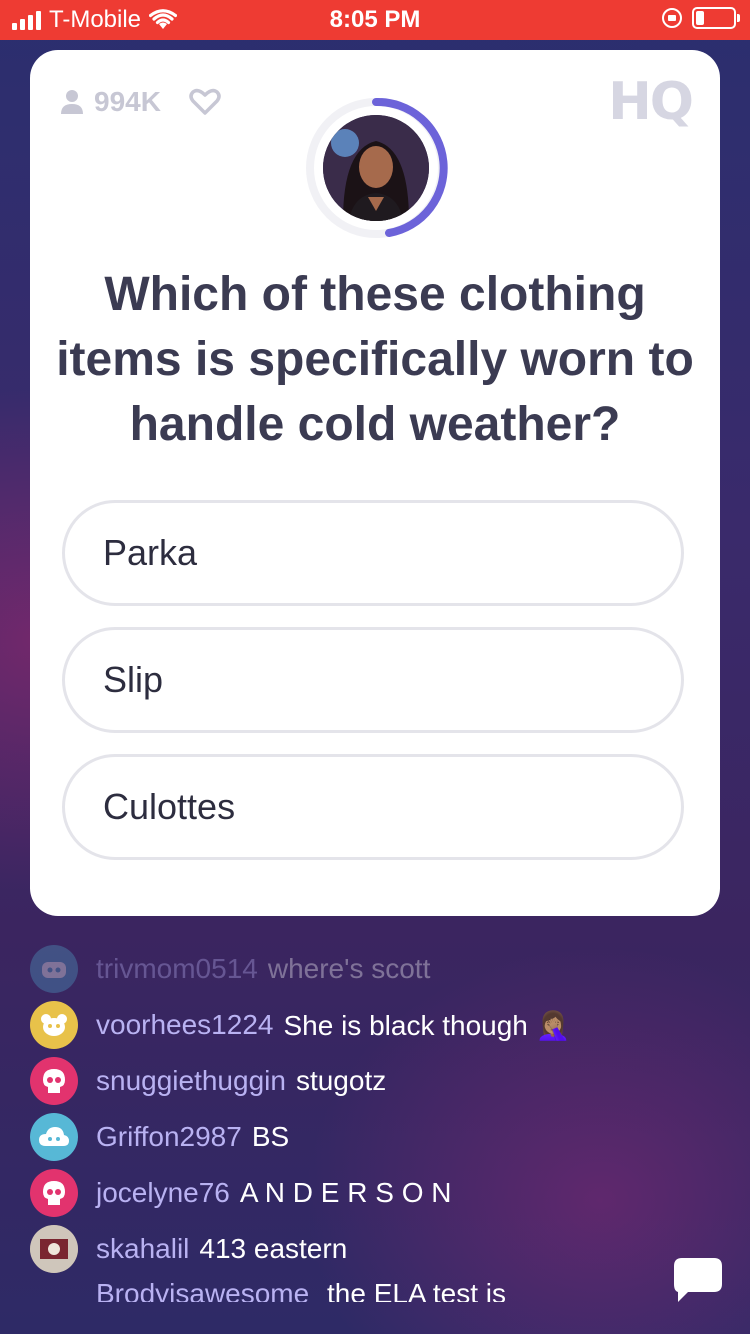 The image size is (750, 1334). Describe the element at coordinates (273, 1248) in the screenshot. I see `chat-text: 413 eastern` at that location.